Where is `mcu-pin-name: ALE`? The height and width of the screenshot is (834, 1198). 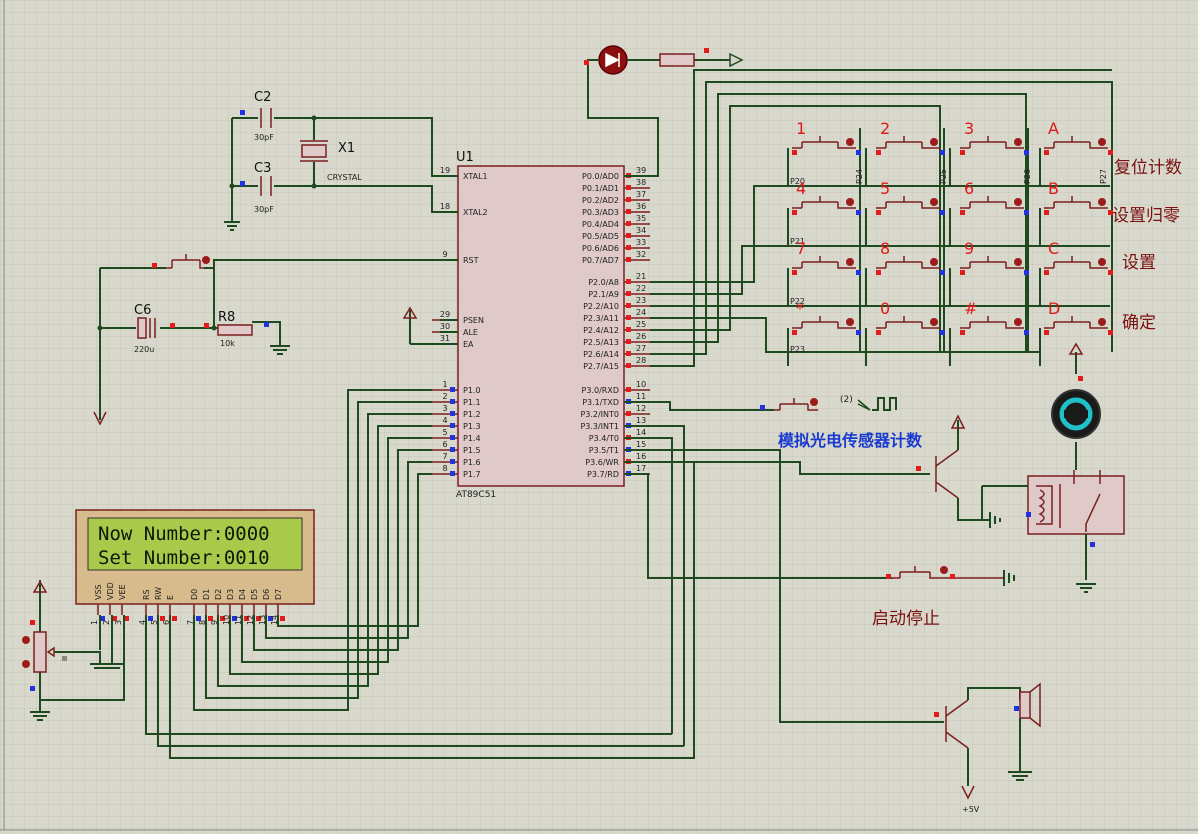 mcu-pin-name: ALE is located at coordinates (470, 332).